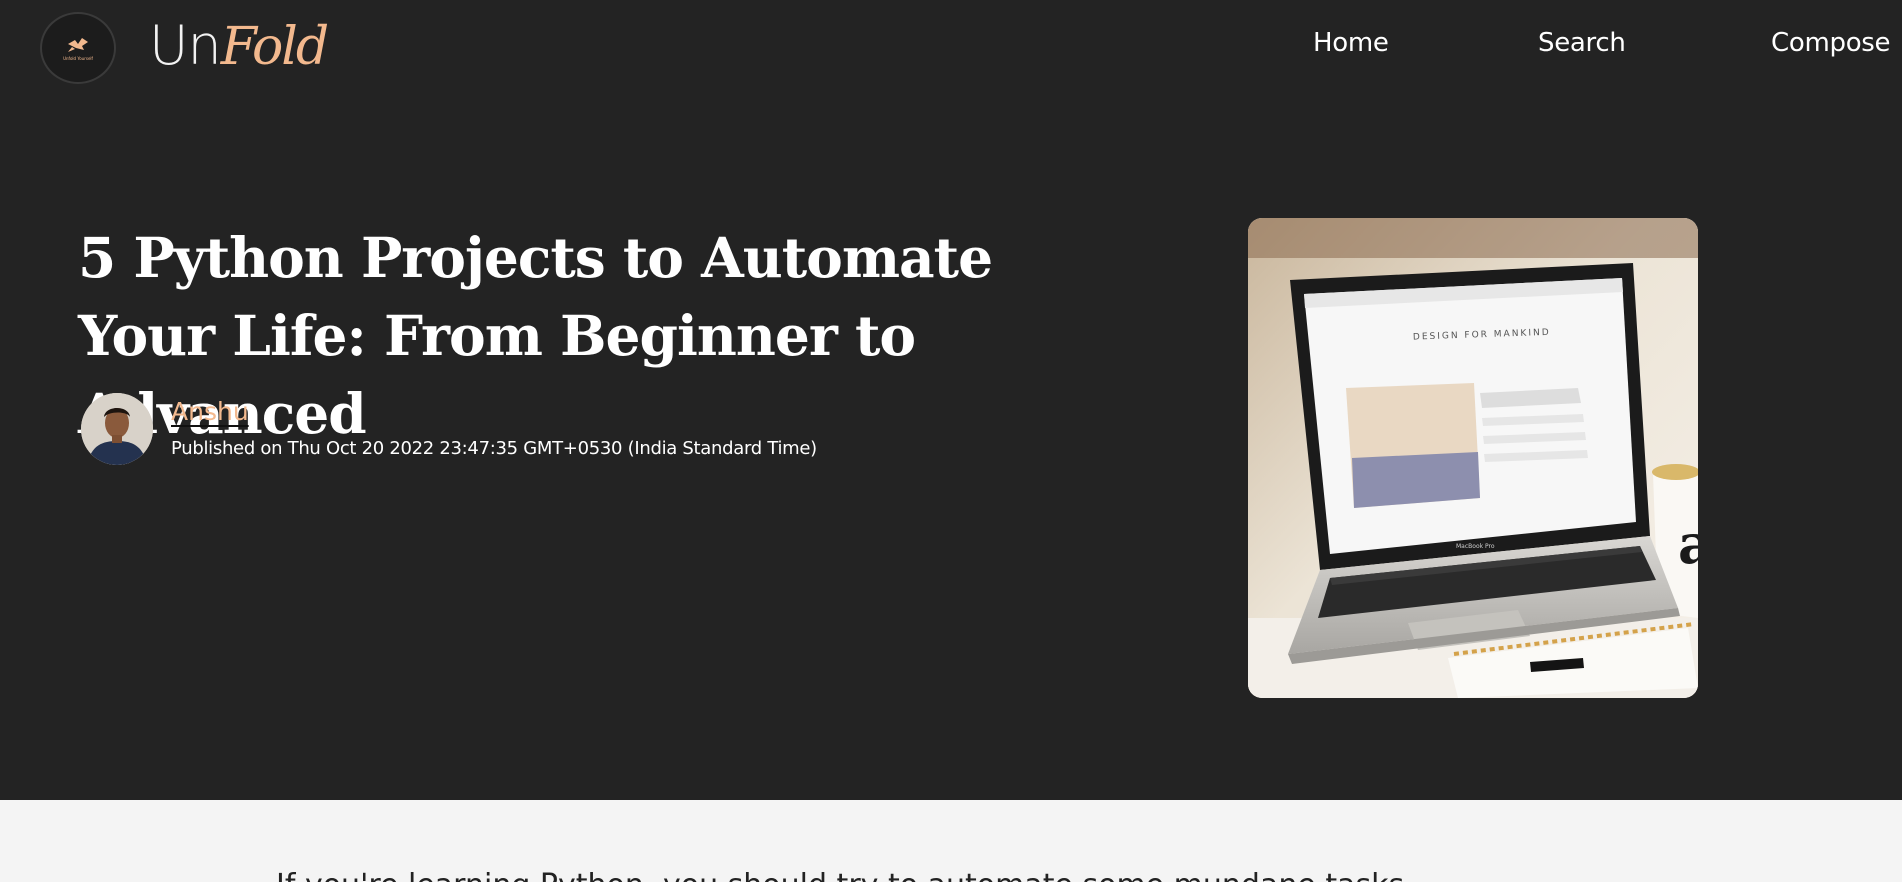 The height and width of the screenshot is (882, 1902). I want to click on brand-name-part1: Un, so click(185, 45).